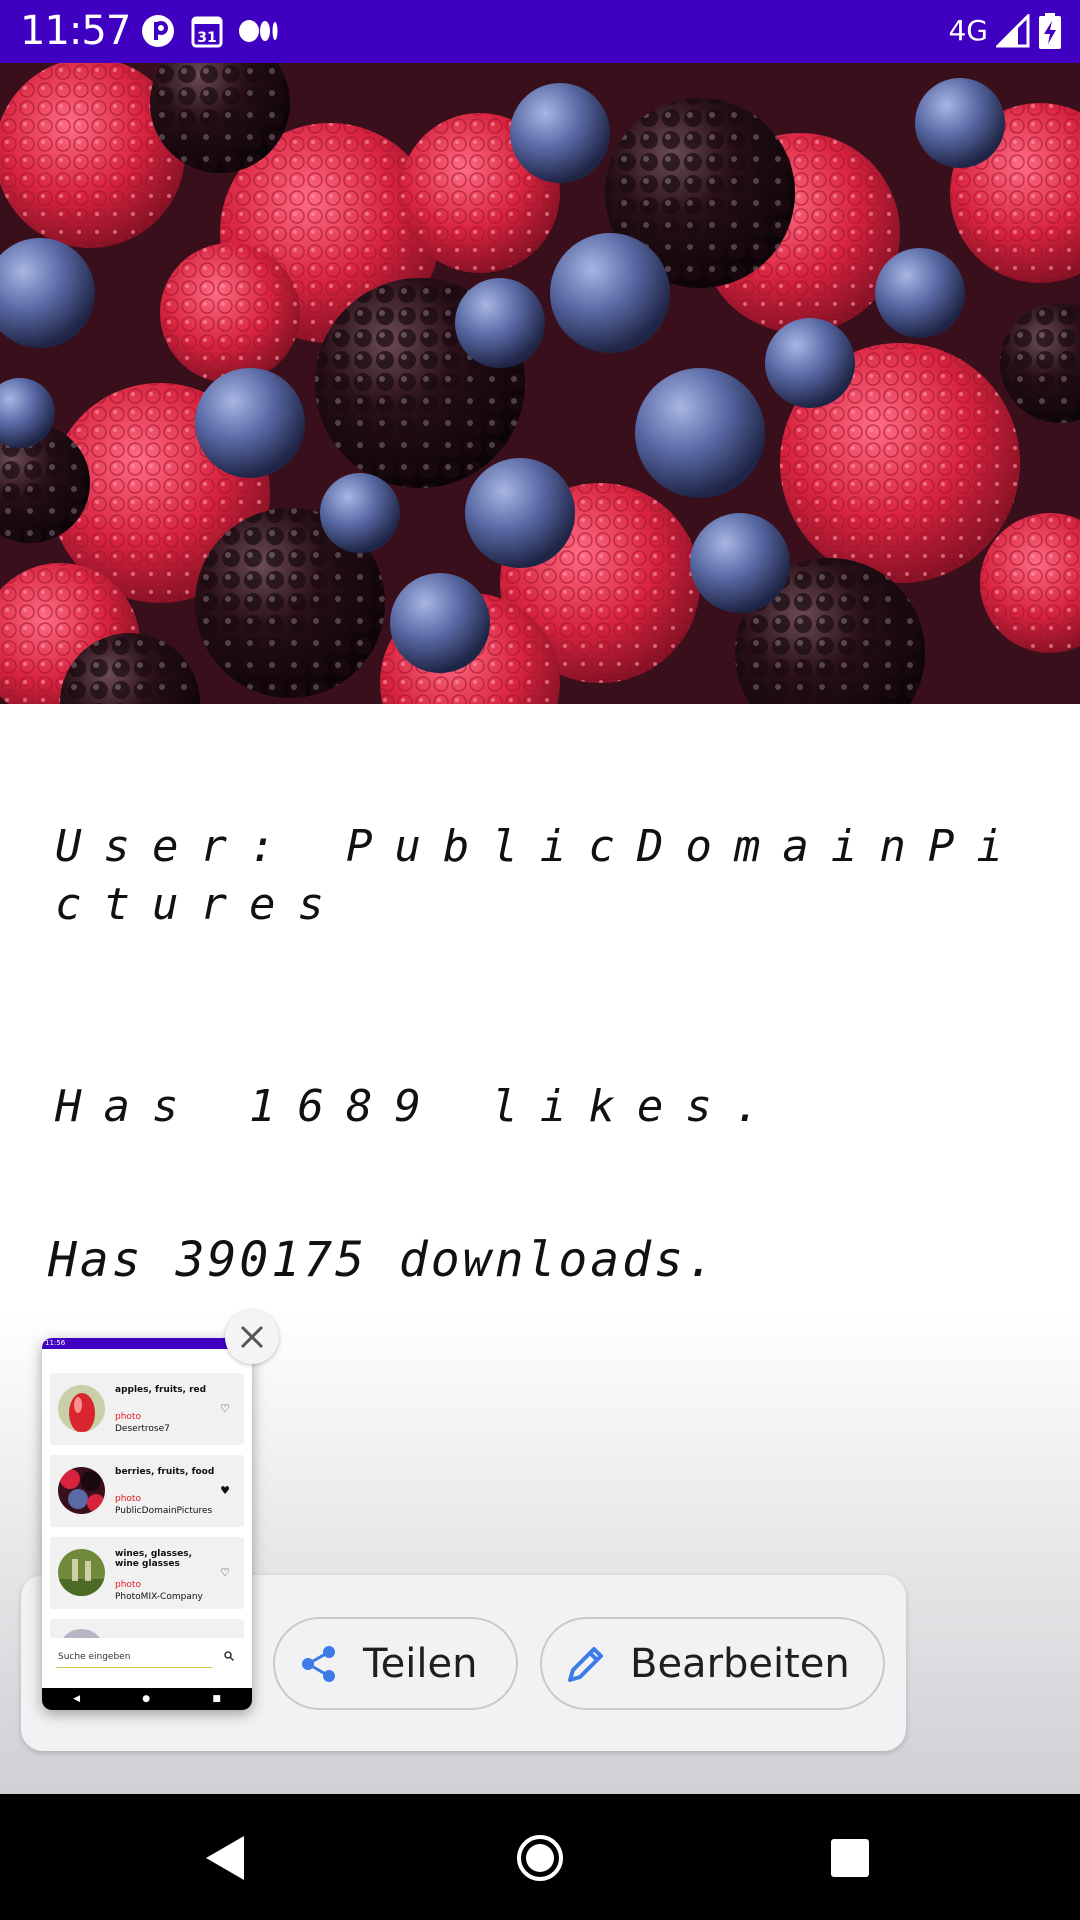  I want to click on close-icon, so click(252, 1337).